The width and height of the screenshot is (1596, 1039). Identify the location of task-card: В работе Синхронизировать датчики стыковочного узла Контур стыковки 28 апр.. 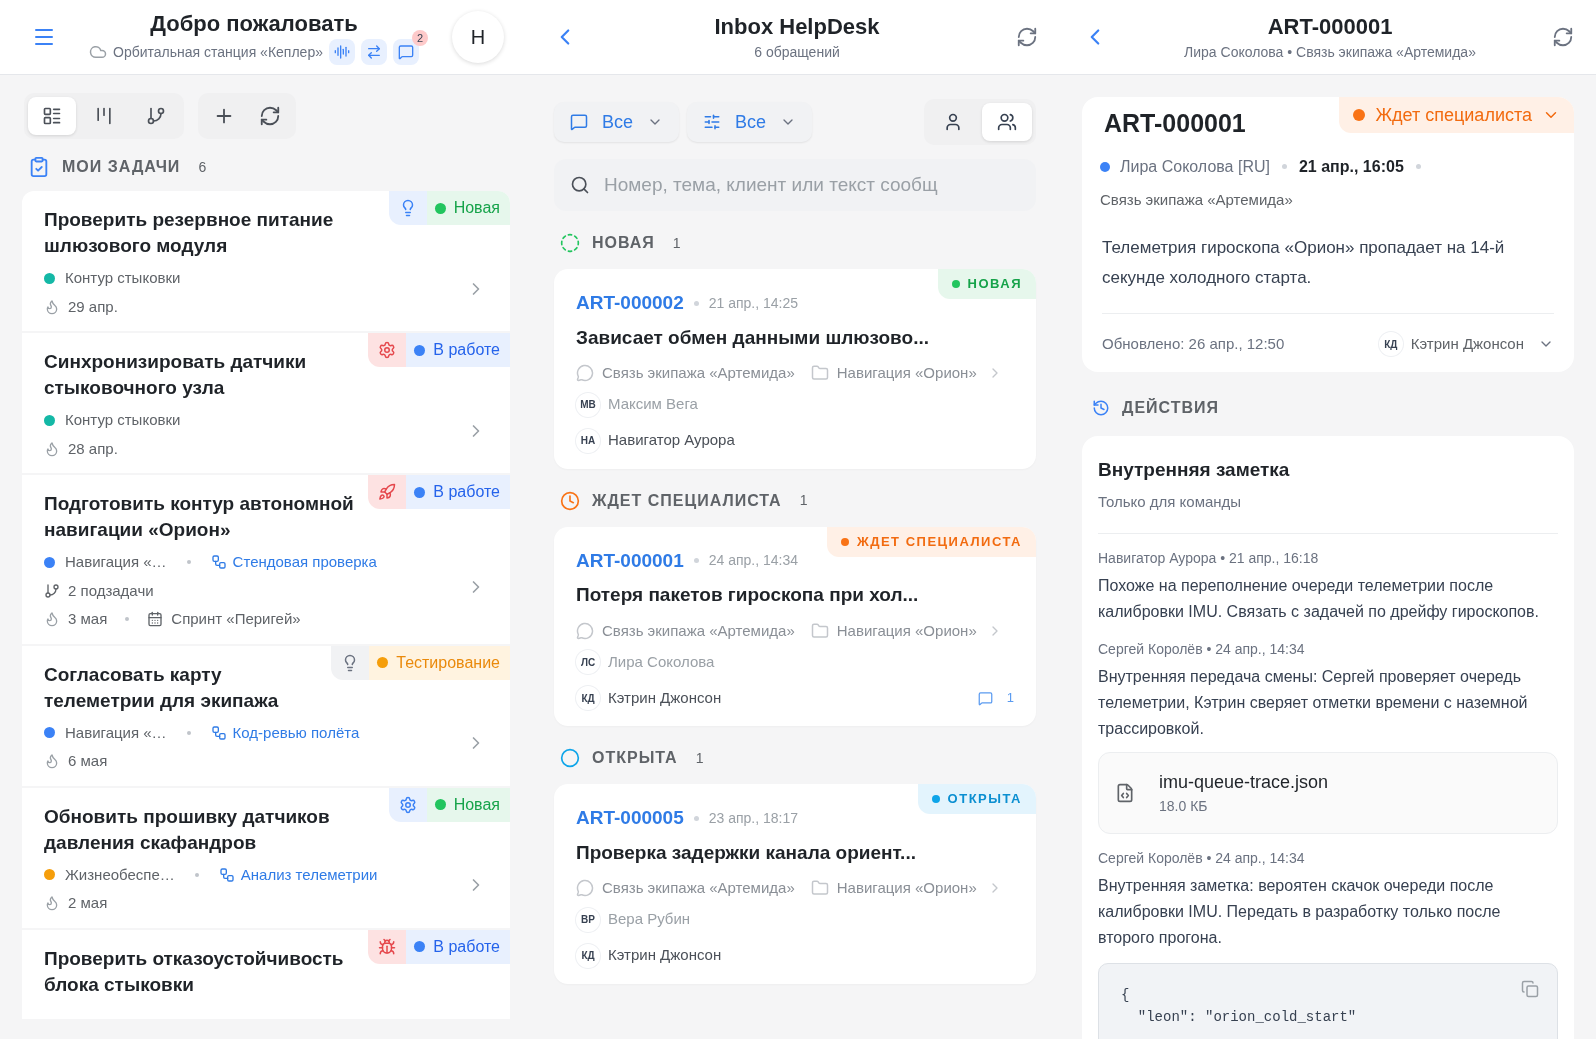
(266, 403).